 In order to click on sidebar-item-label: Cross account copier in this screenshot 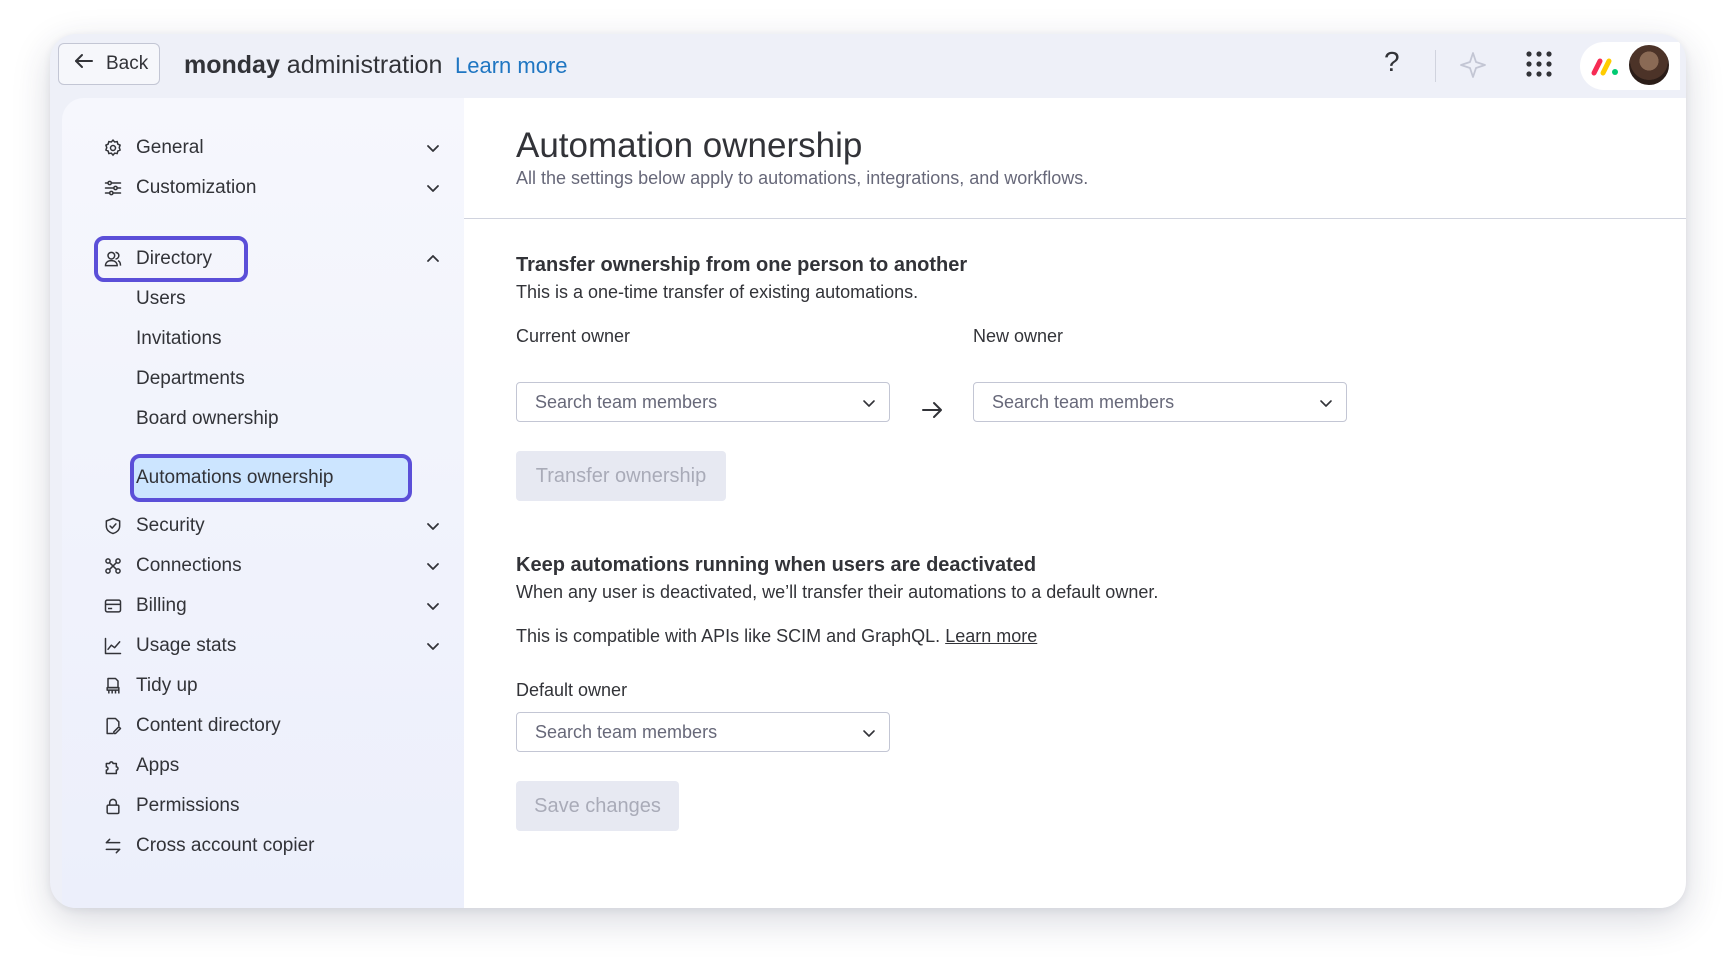, I will do `click(225, 845)`.